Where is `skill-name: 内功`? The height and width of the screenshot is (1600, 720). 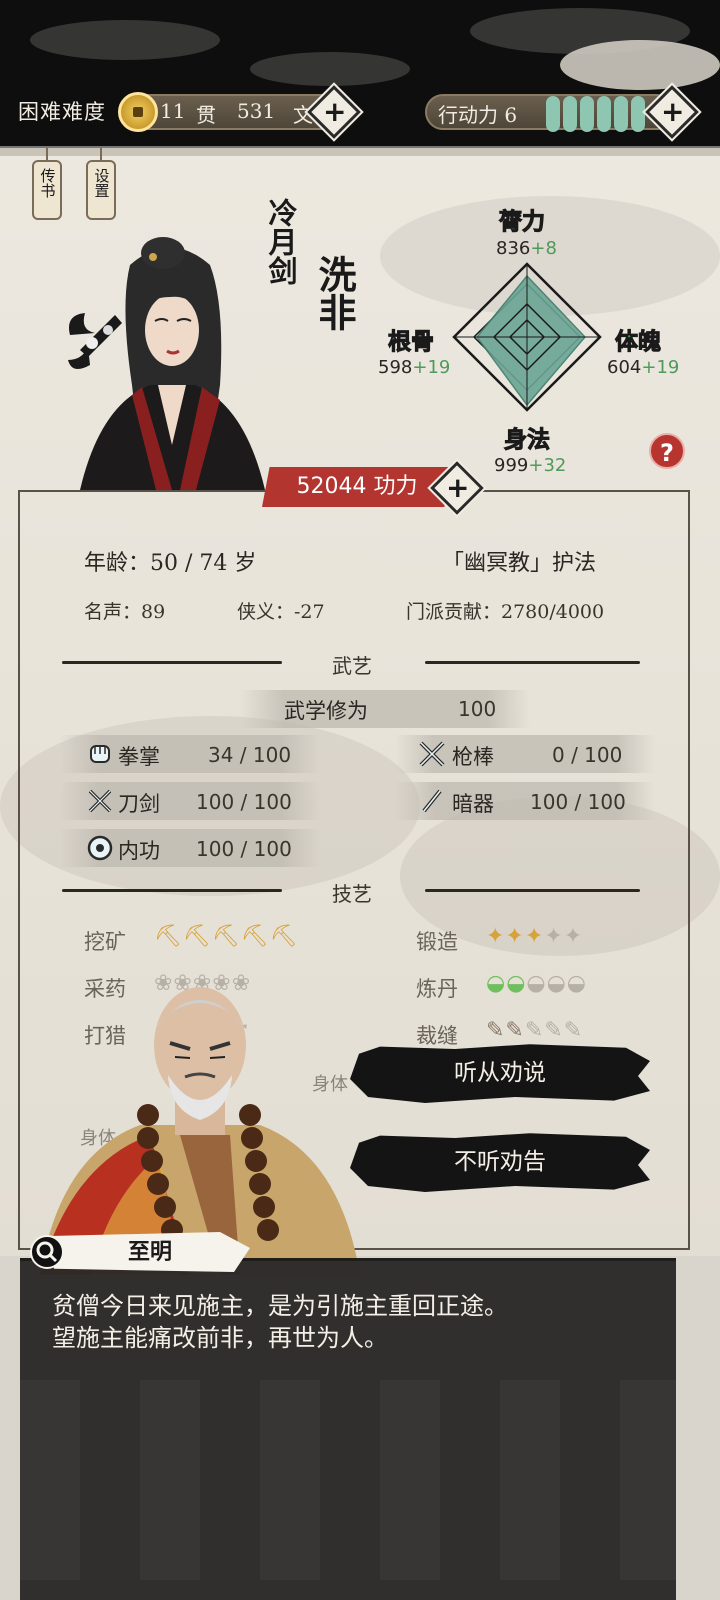 skill-name: 内功 is located at coordinates (139, 851).